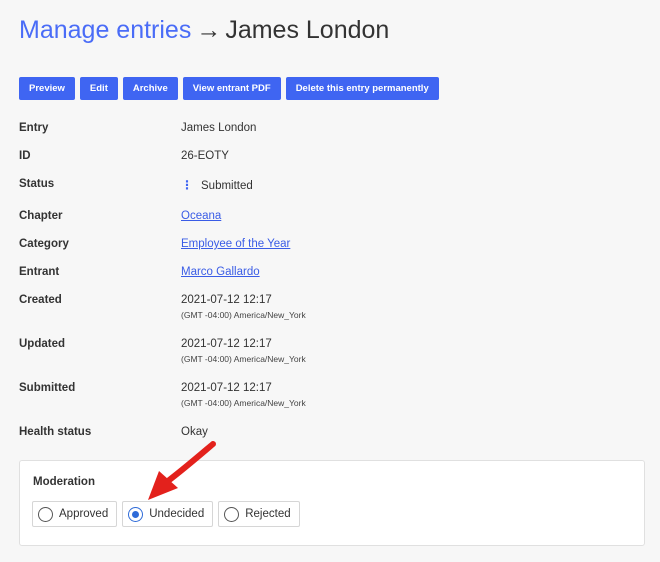 This screenshot has width=660, height=562. I want to click on submitted-timezone: (GMT -04:00) America/New_York, so click(243, 403).